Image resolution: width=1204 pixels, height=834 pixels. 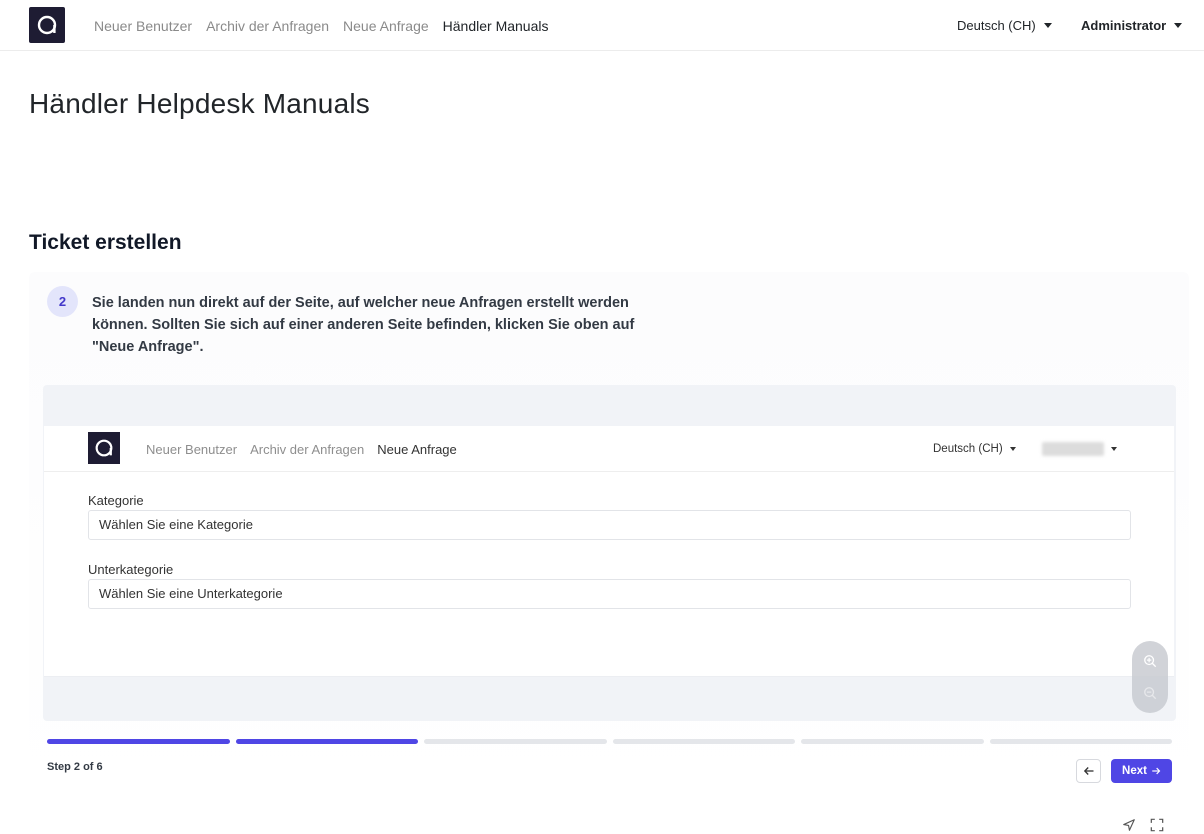 I want to click on screenshot-nav-new-request: Neue Anfrage, so click(x=417, y=449).